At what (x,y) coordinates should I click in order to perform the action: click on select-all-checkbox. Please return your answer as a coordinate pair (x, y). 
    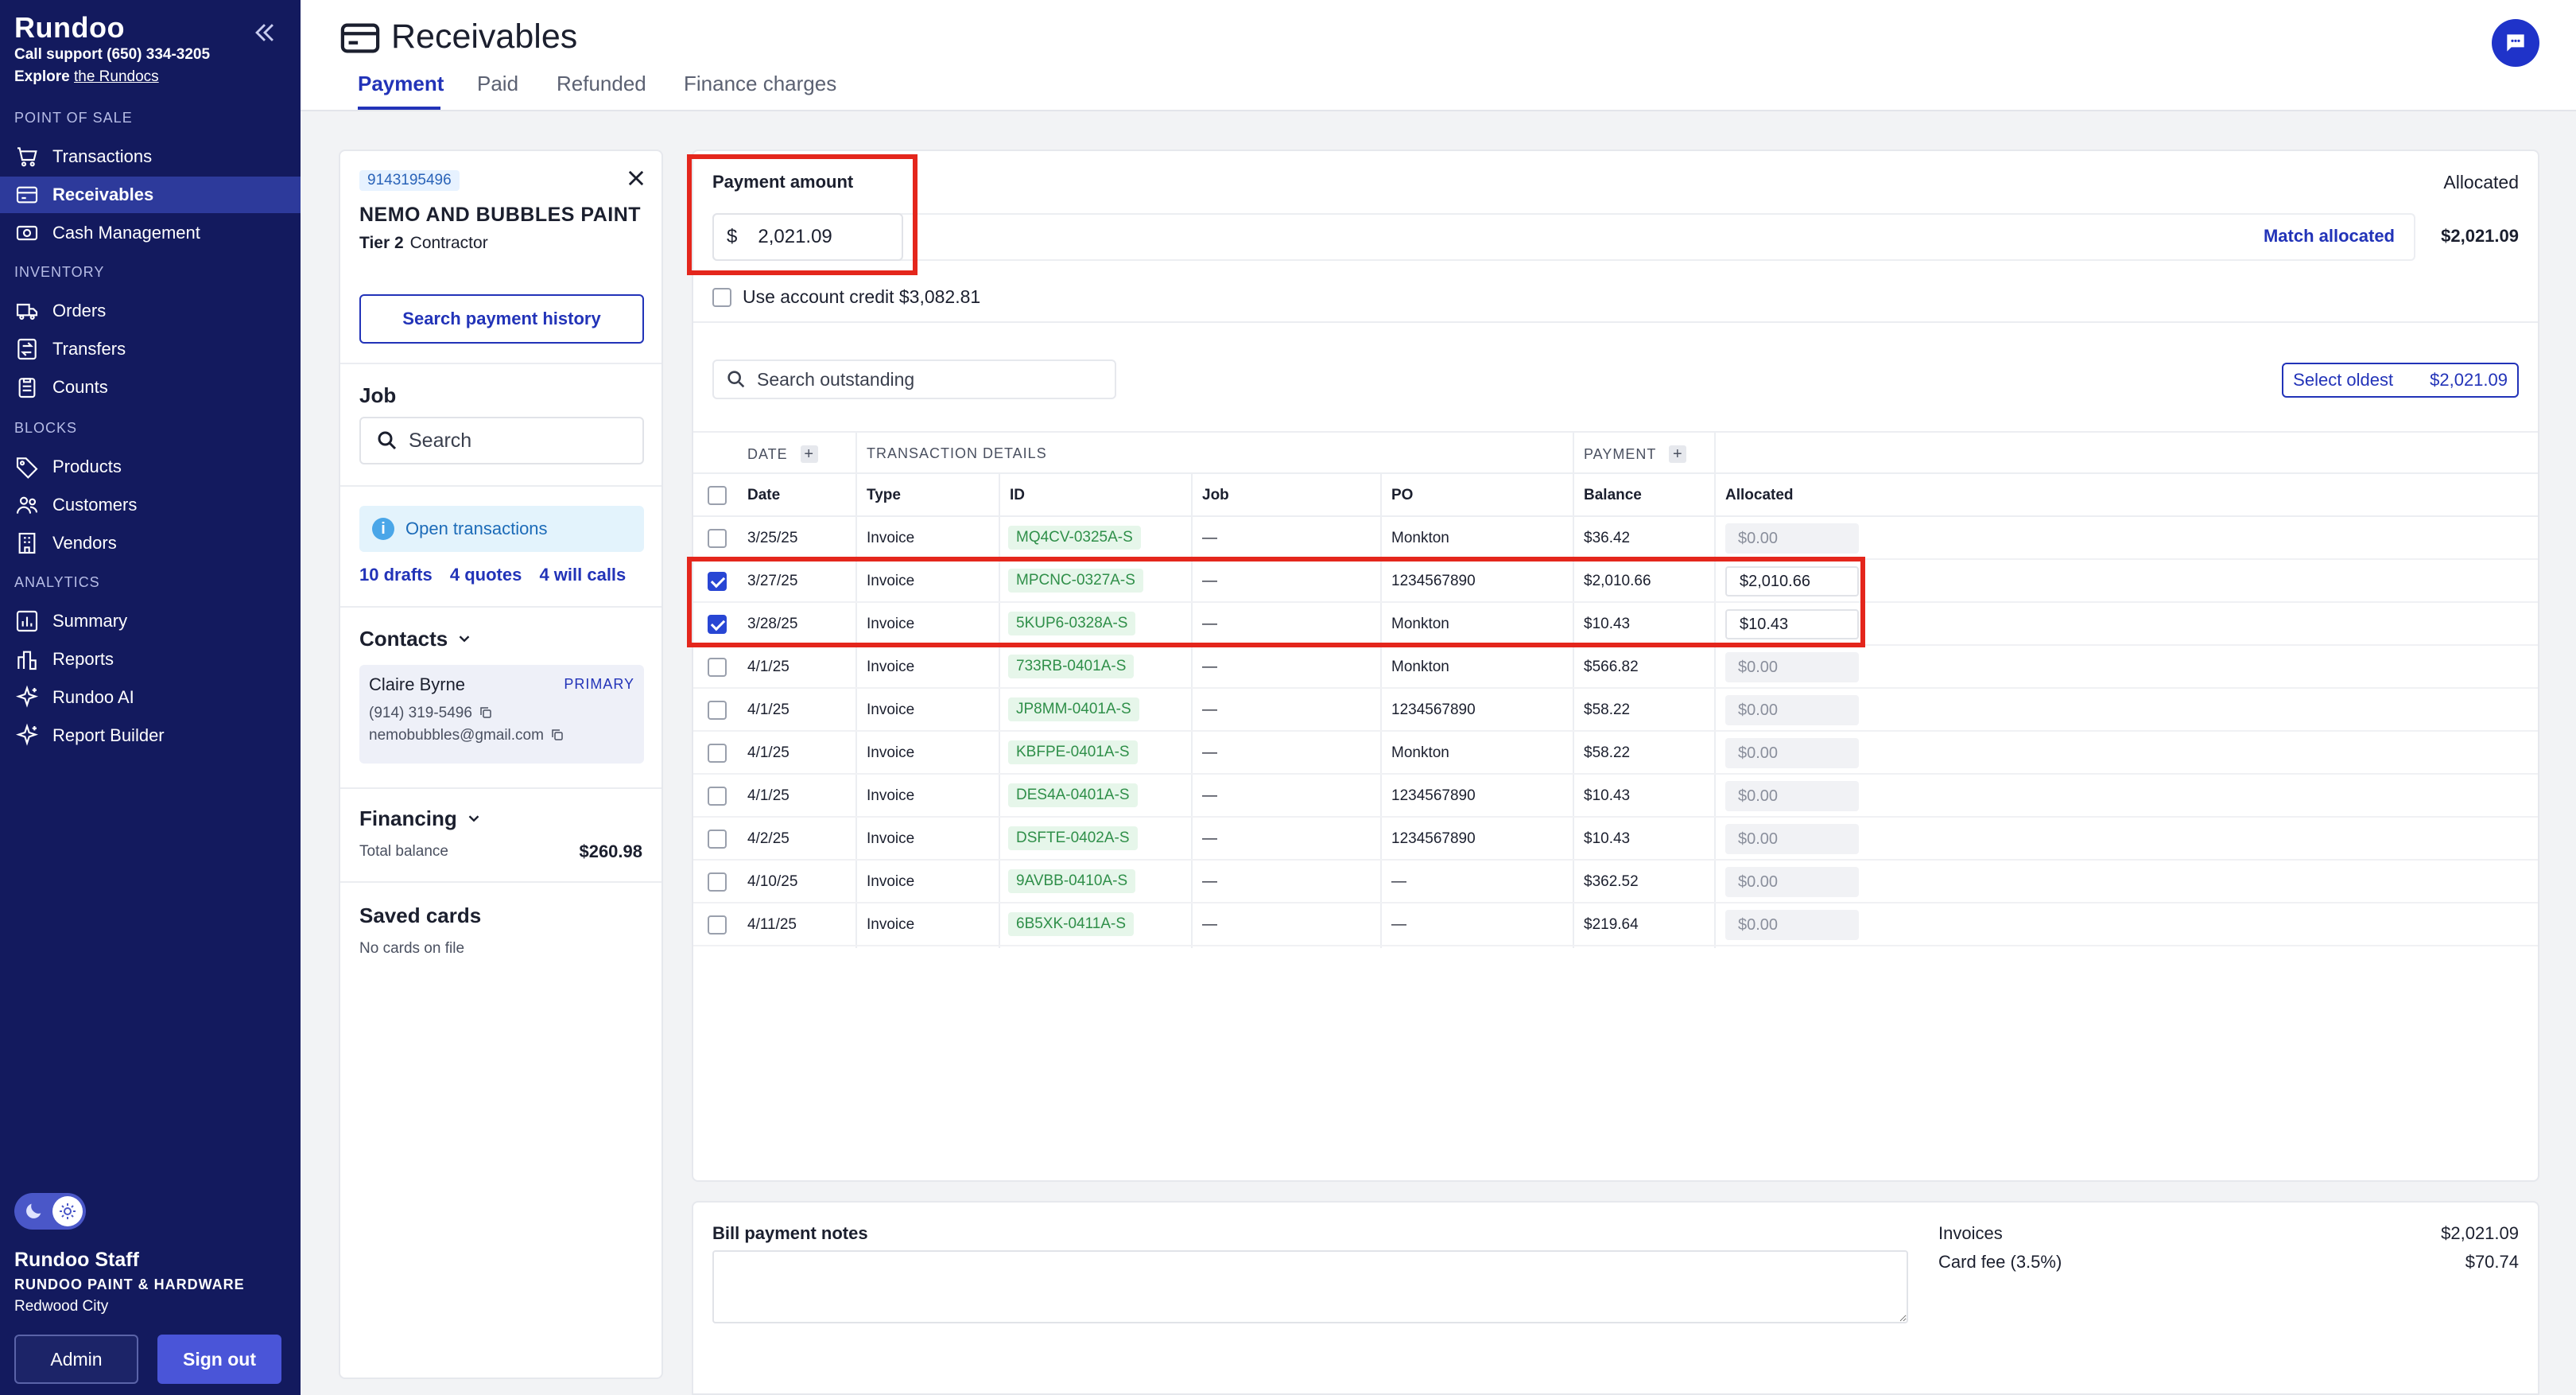
    Looking at the image, I should click on (718, 495).